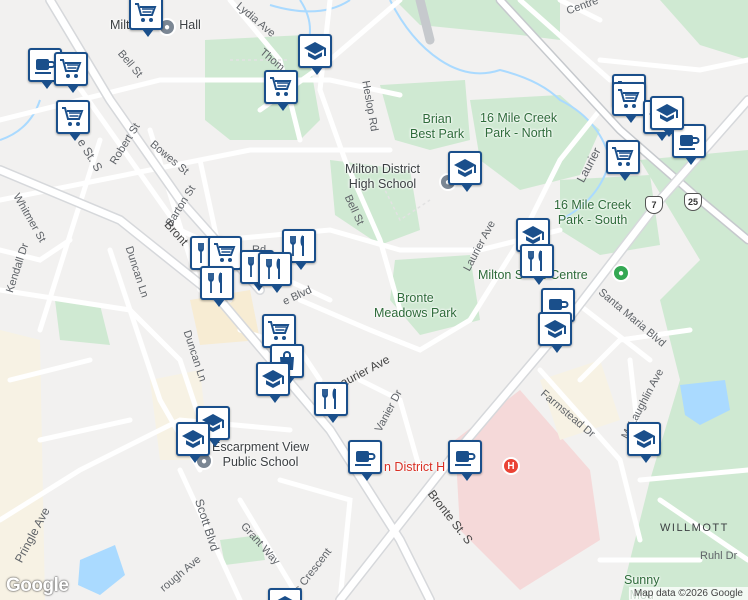 The image size is (748, 600). I want to click on area-label-willmott: WILLMOTT, so click(694, 528).